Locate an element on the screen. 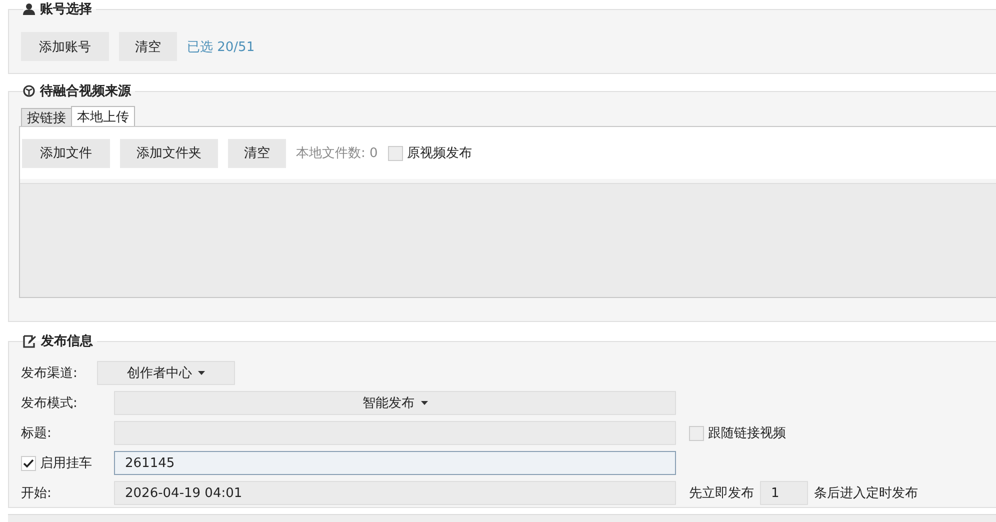 This screenshot has width=996, height=522. field-label: 先立即发布 is located at coordinates (721, 493).